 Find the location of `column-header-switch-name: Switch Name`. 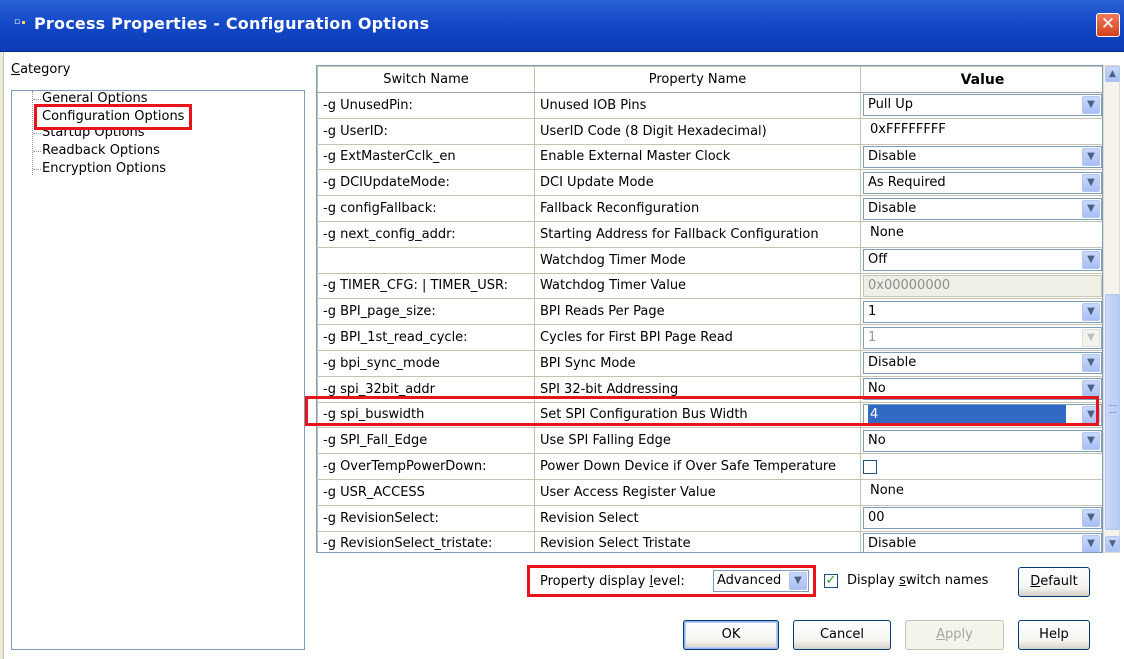

column-header-switch-name: Switch Name is located at coordinates (426, 79).